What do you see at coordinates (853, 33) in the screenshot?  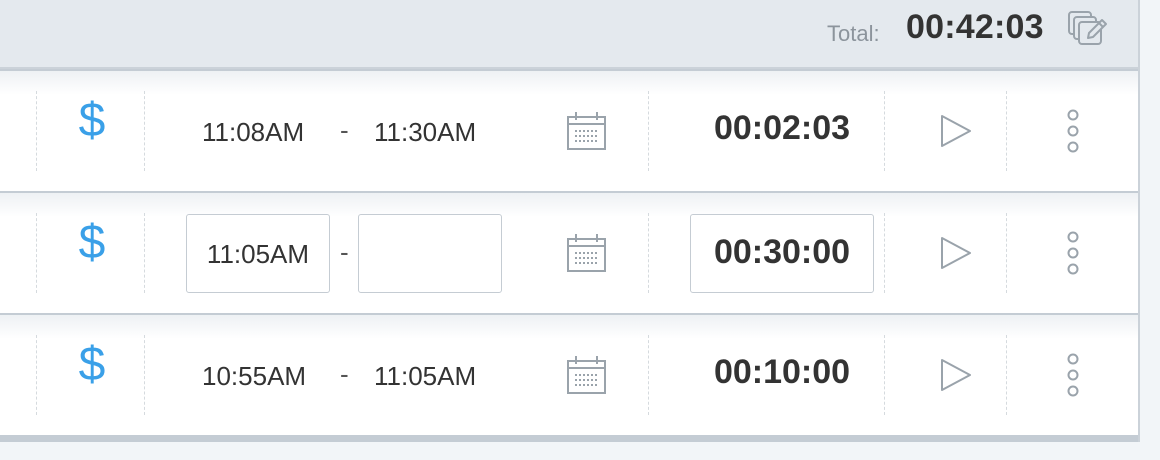 I see `total-label: Total:` at bounding box center [853, 33].